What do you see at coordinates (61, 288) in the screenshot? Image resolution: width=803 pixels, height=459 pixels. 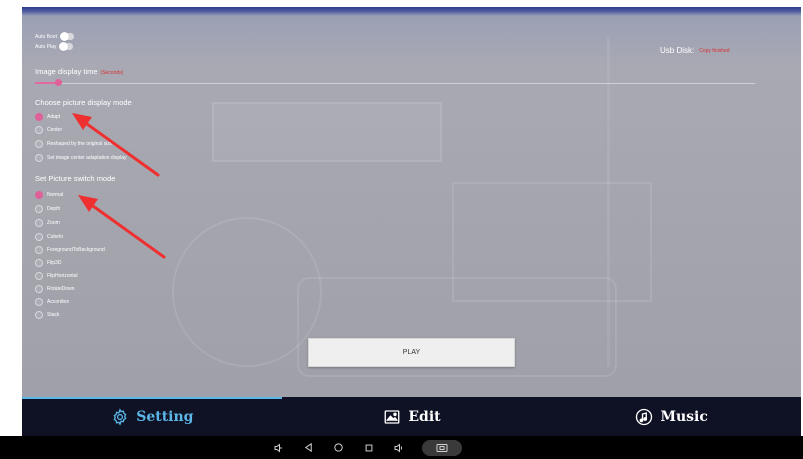 I see `switch-mode-option-label: RotateDown` at bounding box center [61, 288].